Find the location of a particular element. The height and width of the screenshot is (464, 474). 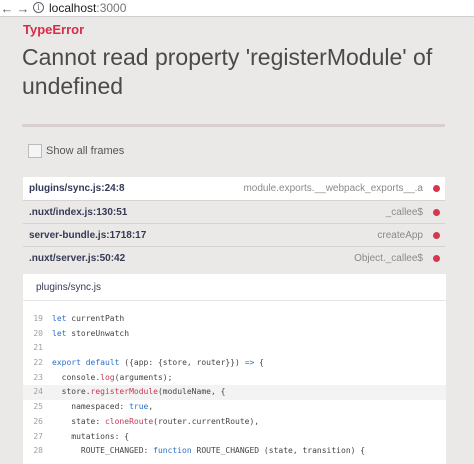

line-code: state: cloneRoute(router.currentRoute), is located at coordinates (156, 421).